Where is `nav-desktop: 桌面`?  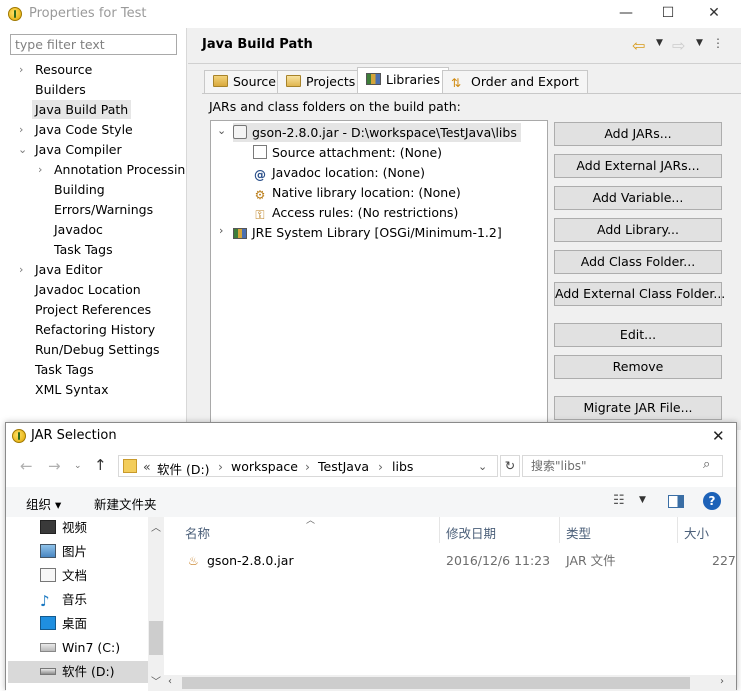
nav-desktop: 桌面 is located at coordinates (94, 624).